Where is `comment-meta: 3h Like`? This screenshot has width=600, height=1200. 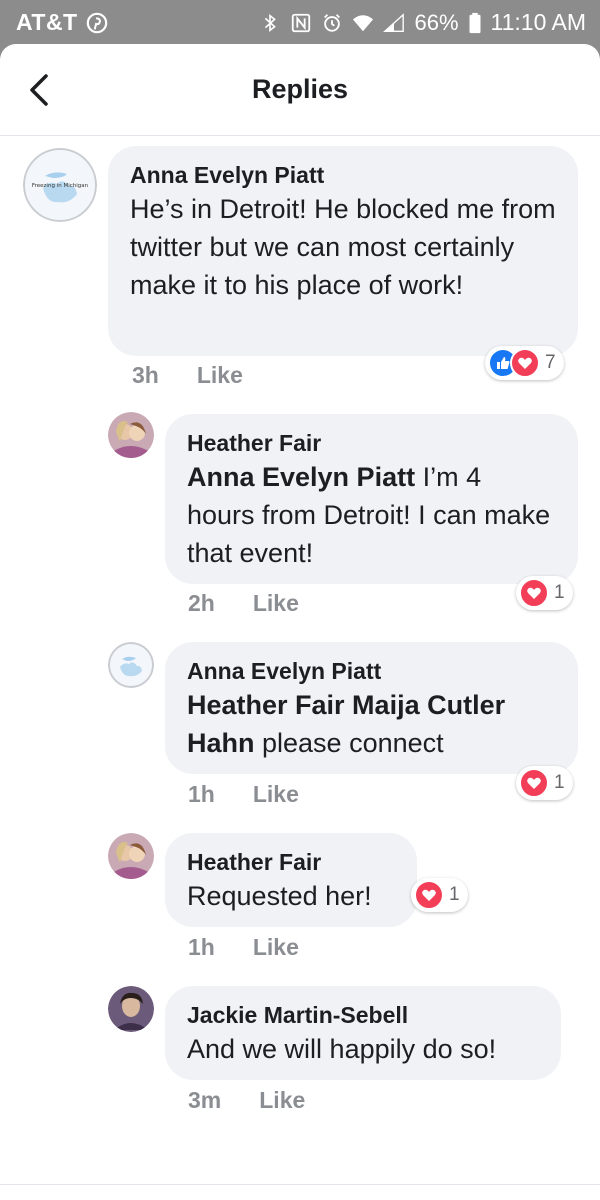 comment-meta: 3h Like is located at coordinates (187, 375).